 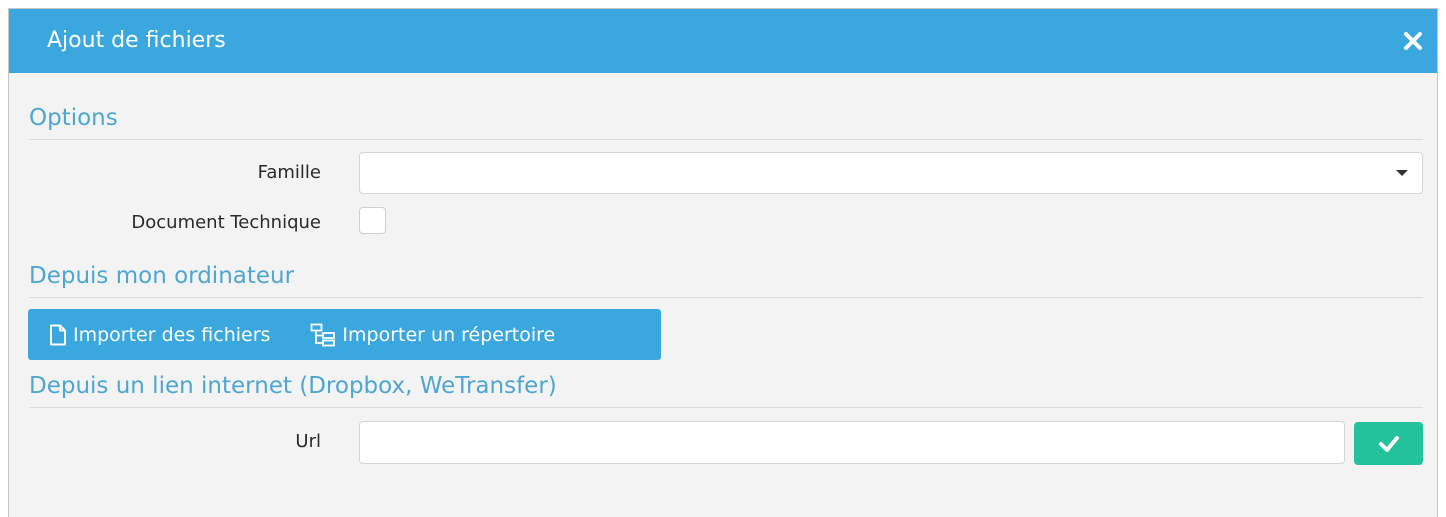 I want to click on url-label: Url, so click(x=308, y=441).